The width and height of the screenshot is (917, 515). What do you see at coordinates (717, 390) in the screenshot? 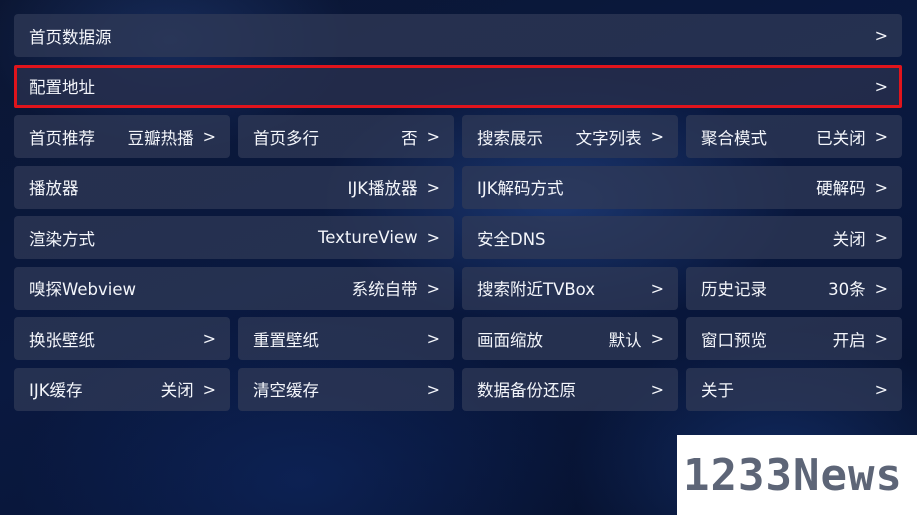
I see `about-label: 关于` at bounding box center [717, 390].